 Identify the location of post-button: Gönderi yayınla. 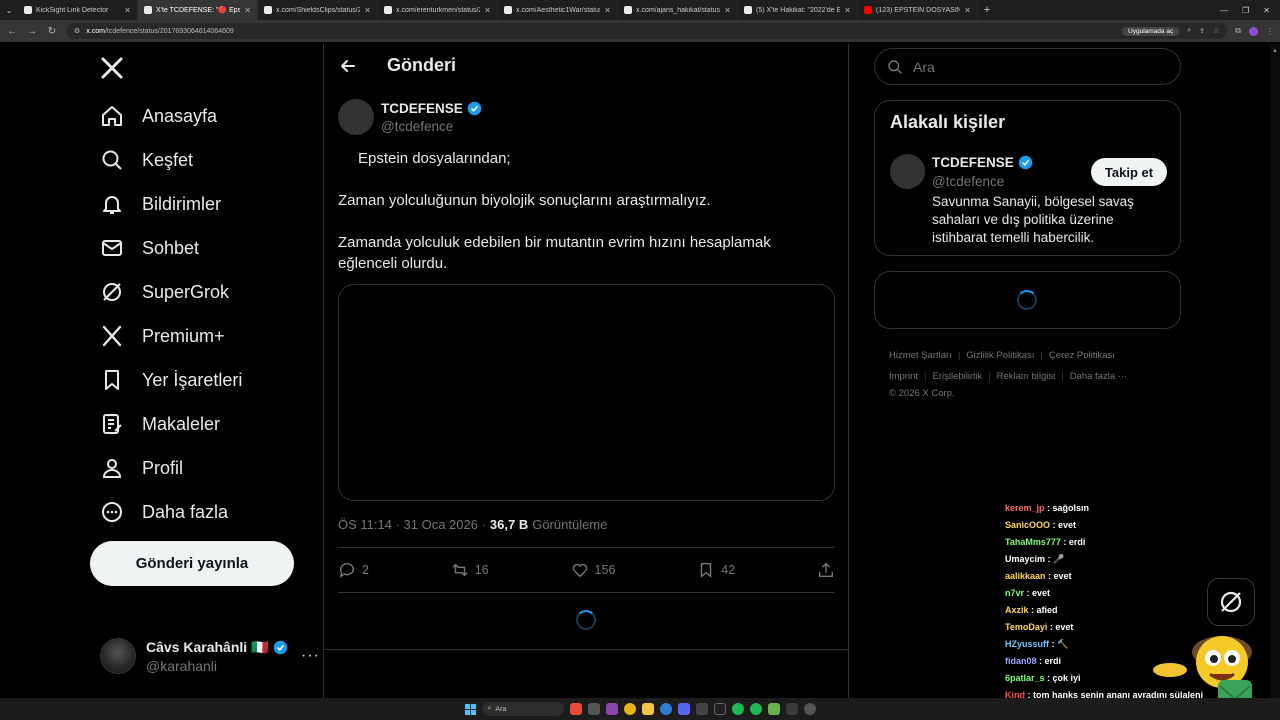
(192, 563).